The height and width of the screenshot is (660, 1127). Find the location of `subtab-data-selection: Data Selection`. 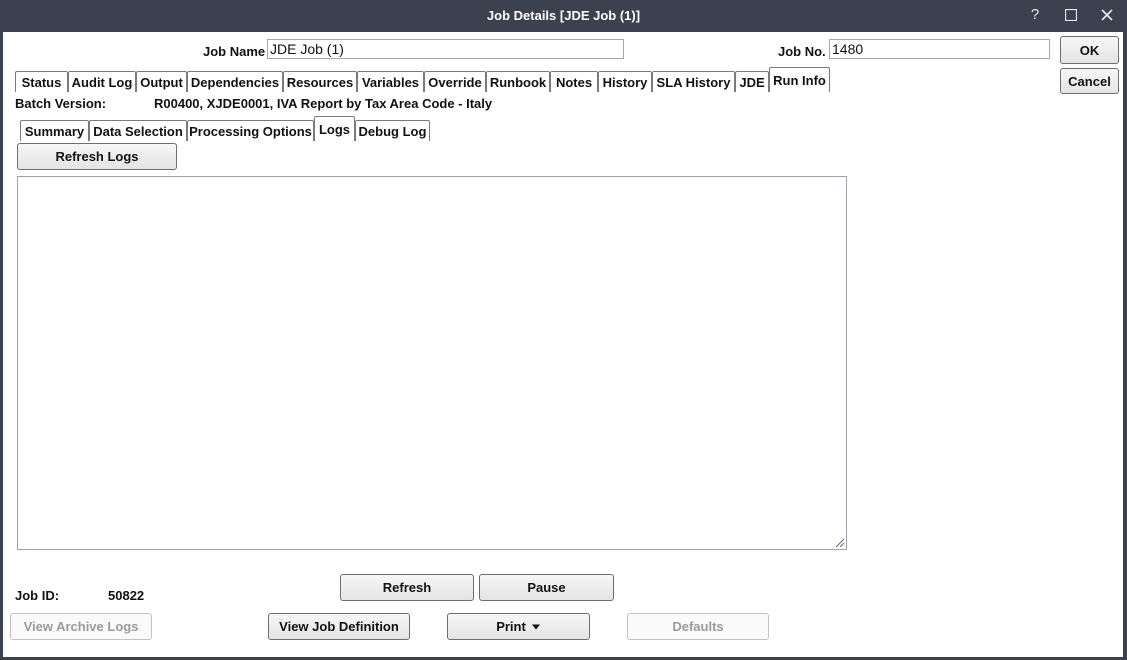

subtab-data-selection: Data Selection is located at coordinates (138, 130).